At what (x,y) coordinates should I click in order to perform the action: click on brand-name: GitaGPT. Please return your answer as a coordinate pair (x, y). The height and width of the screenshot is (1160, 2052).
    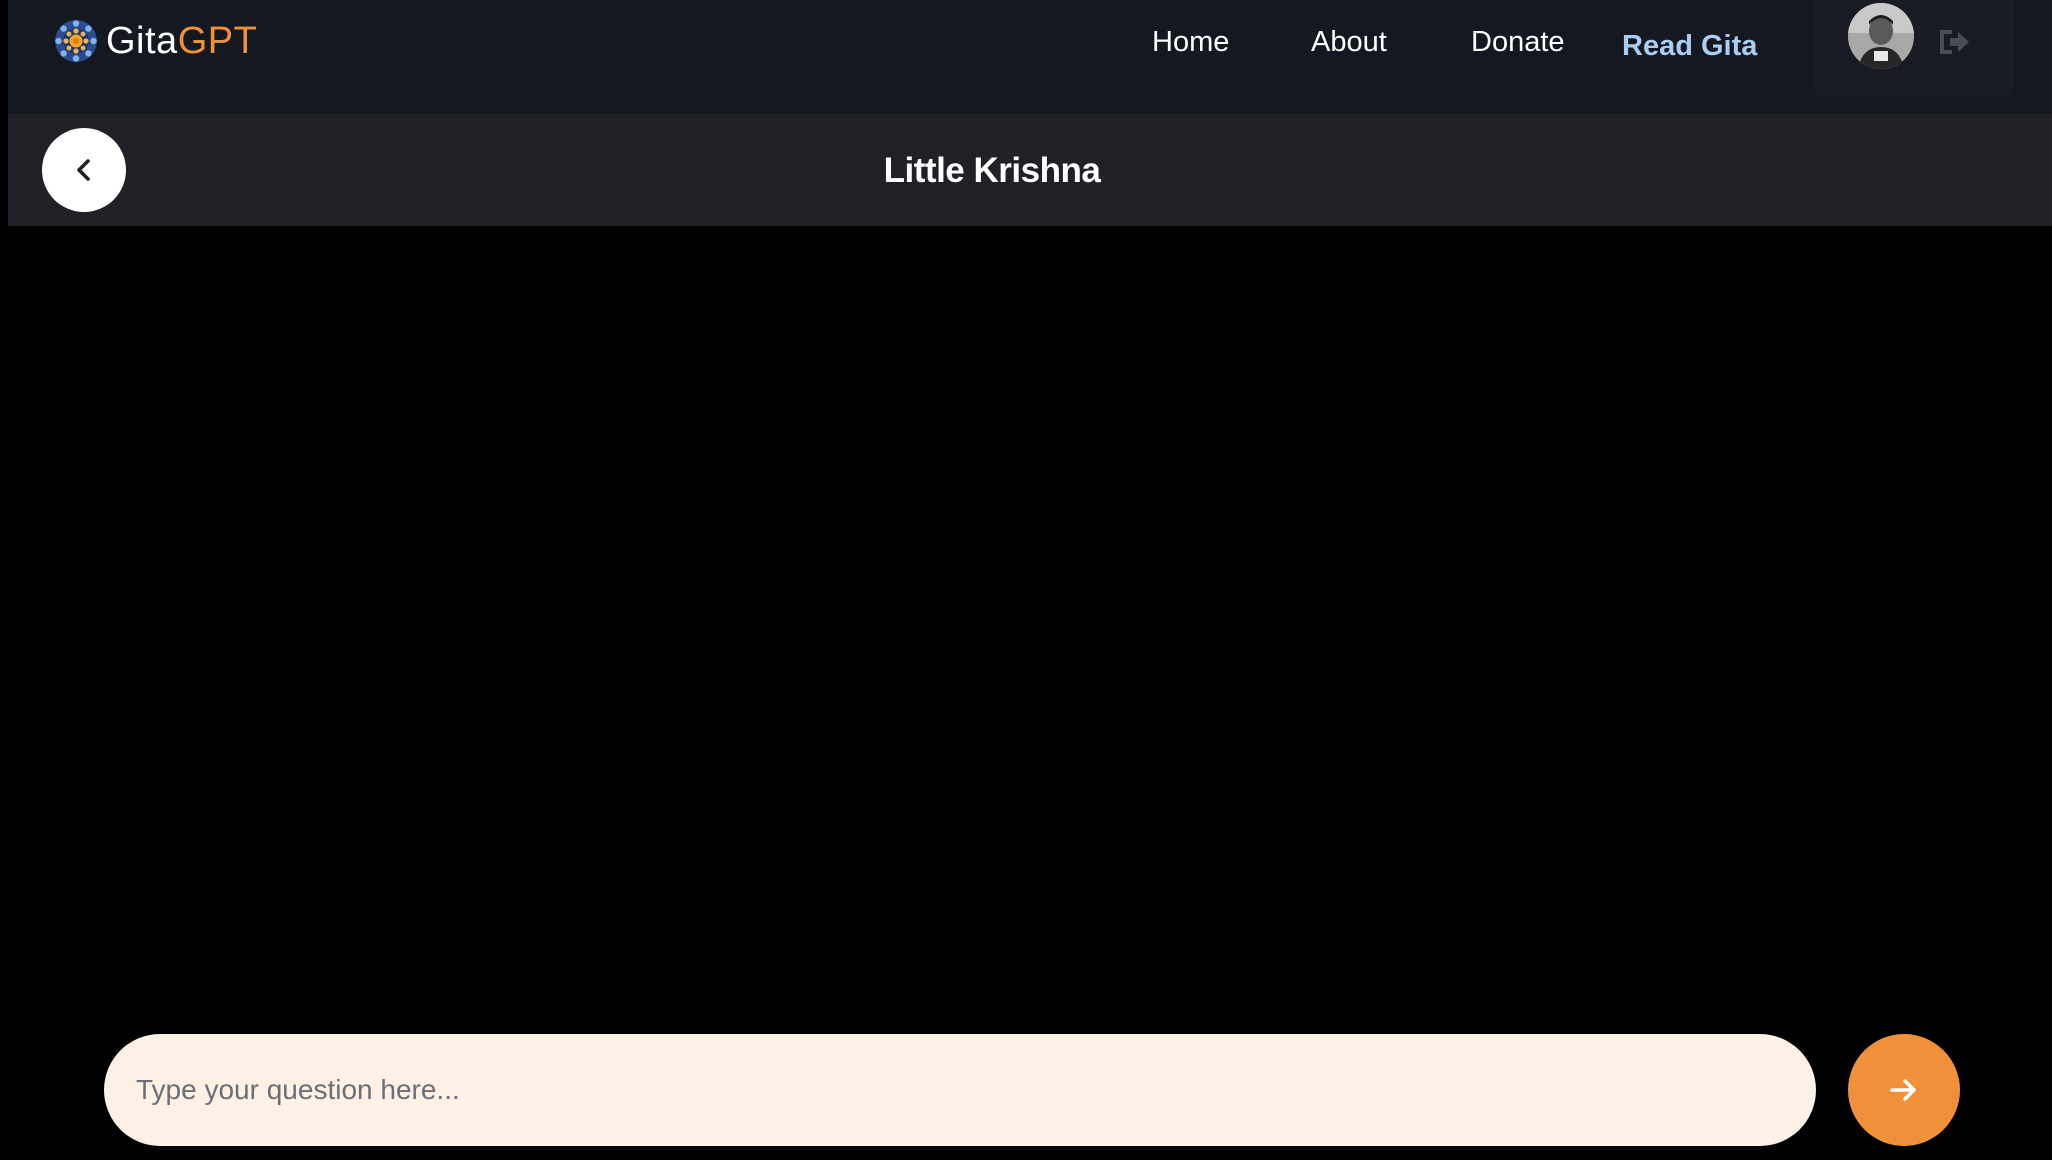
    Looking at the image, I should click on (181, 41).